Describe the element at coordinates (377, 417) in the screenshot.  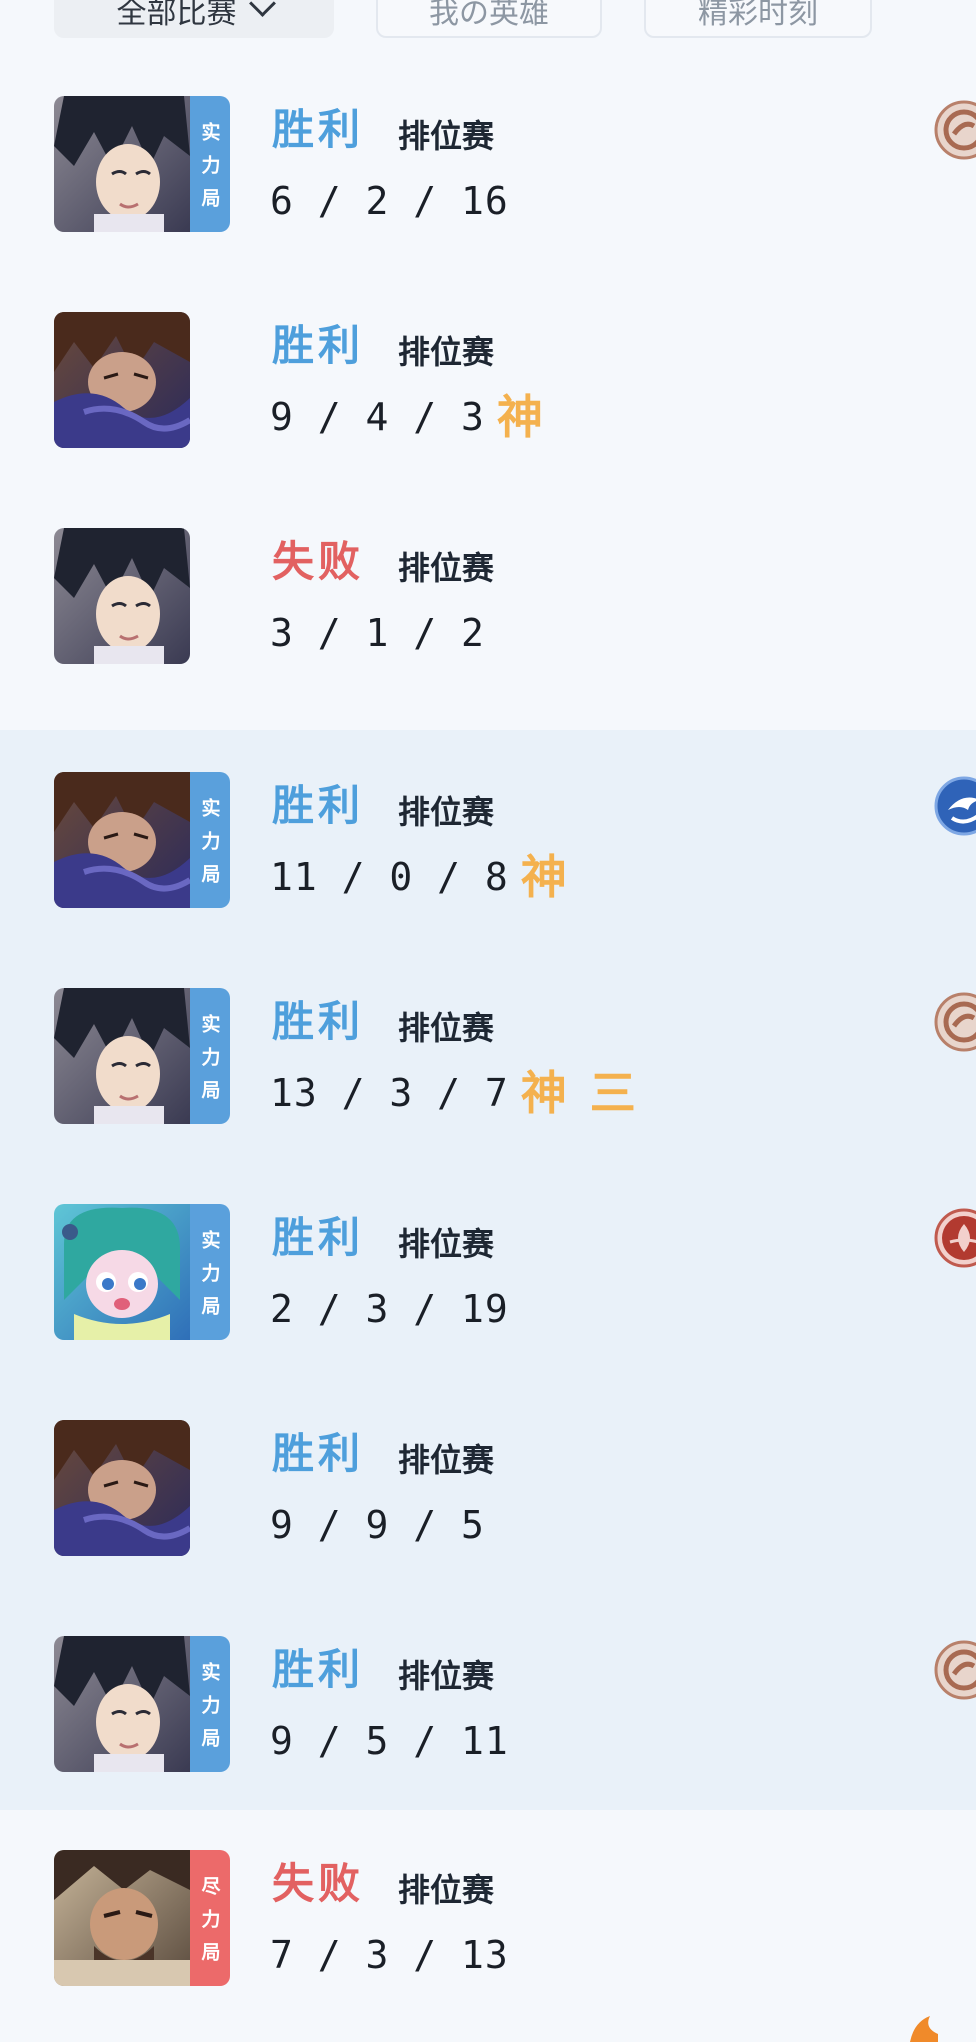
I see `kda-value: 9 / 4 / 3` at that location.